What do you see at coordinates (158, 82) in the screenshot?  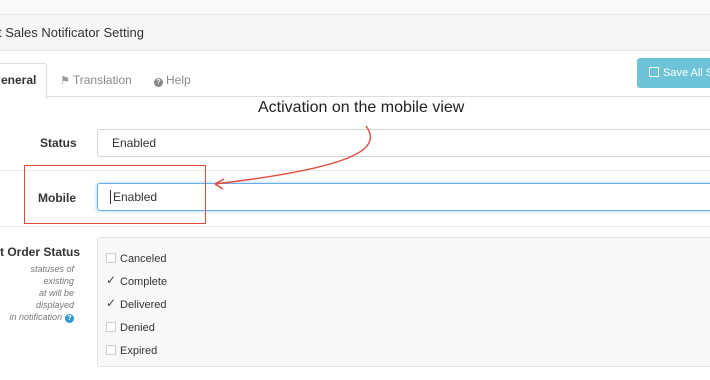 I see `question-circle-icon: ?` at bounding box center [158, 82].